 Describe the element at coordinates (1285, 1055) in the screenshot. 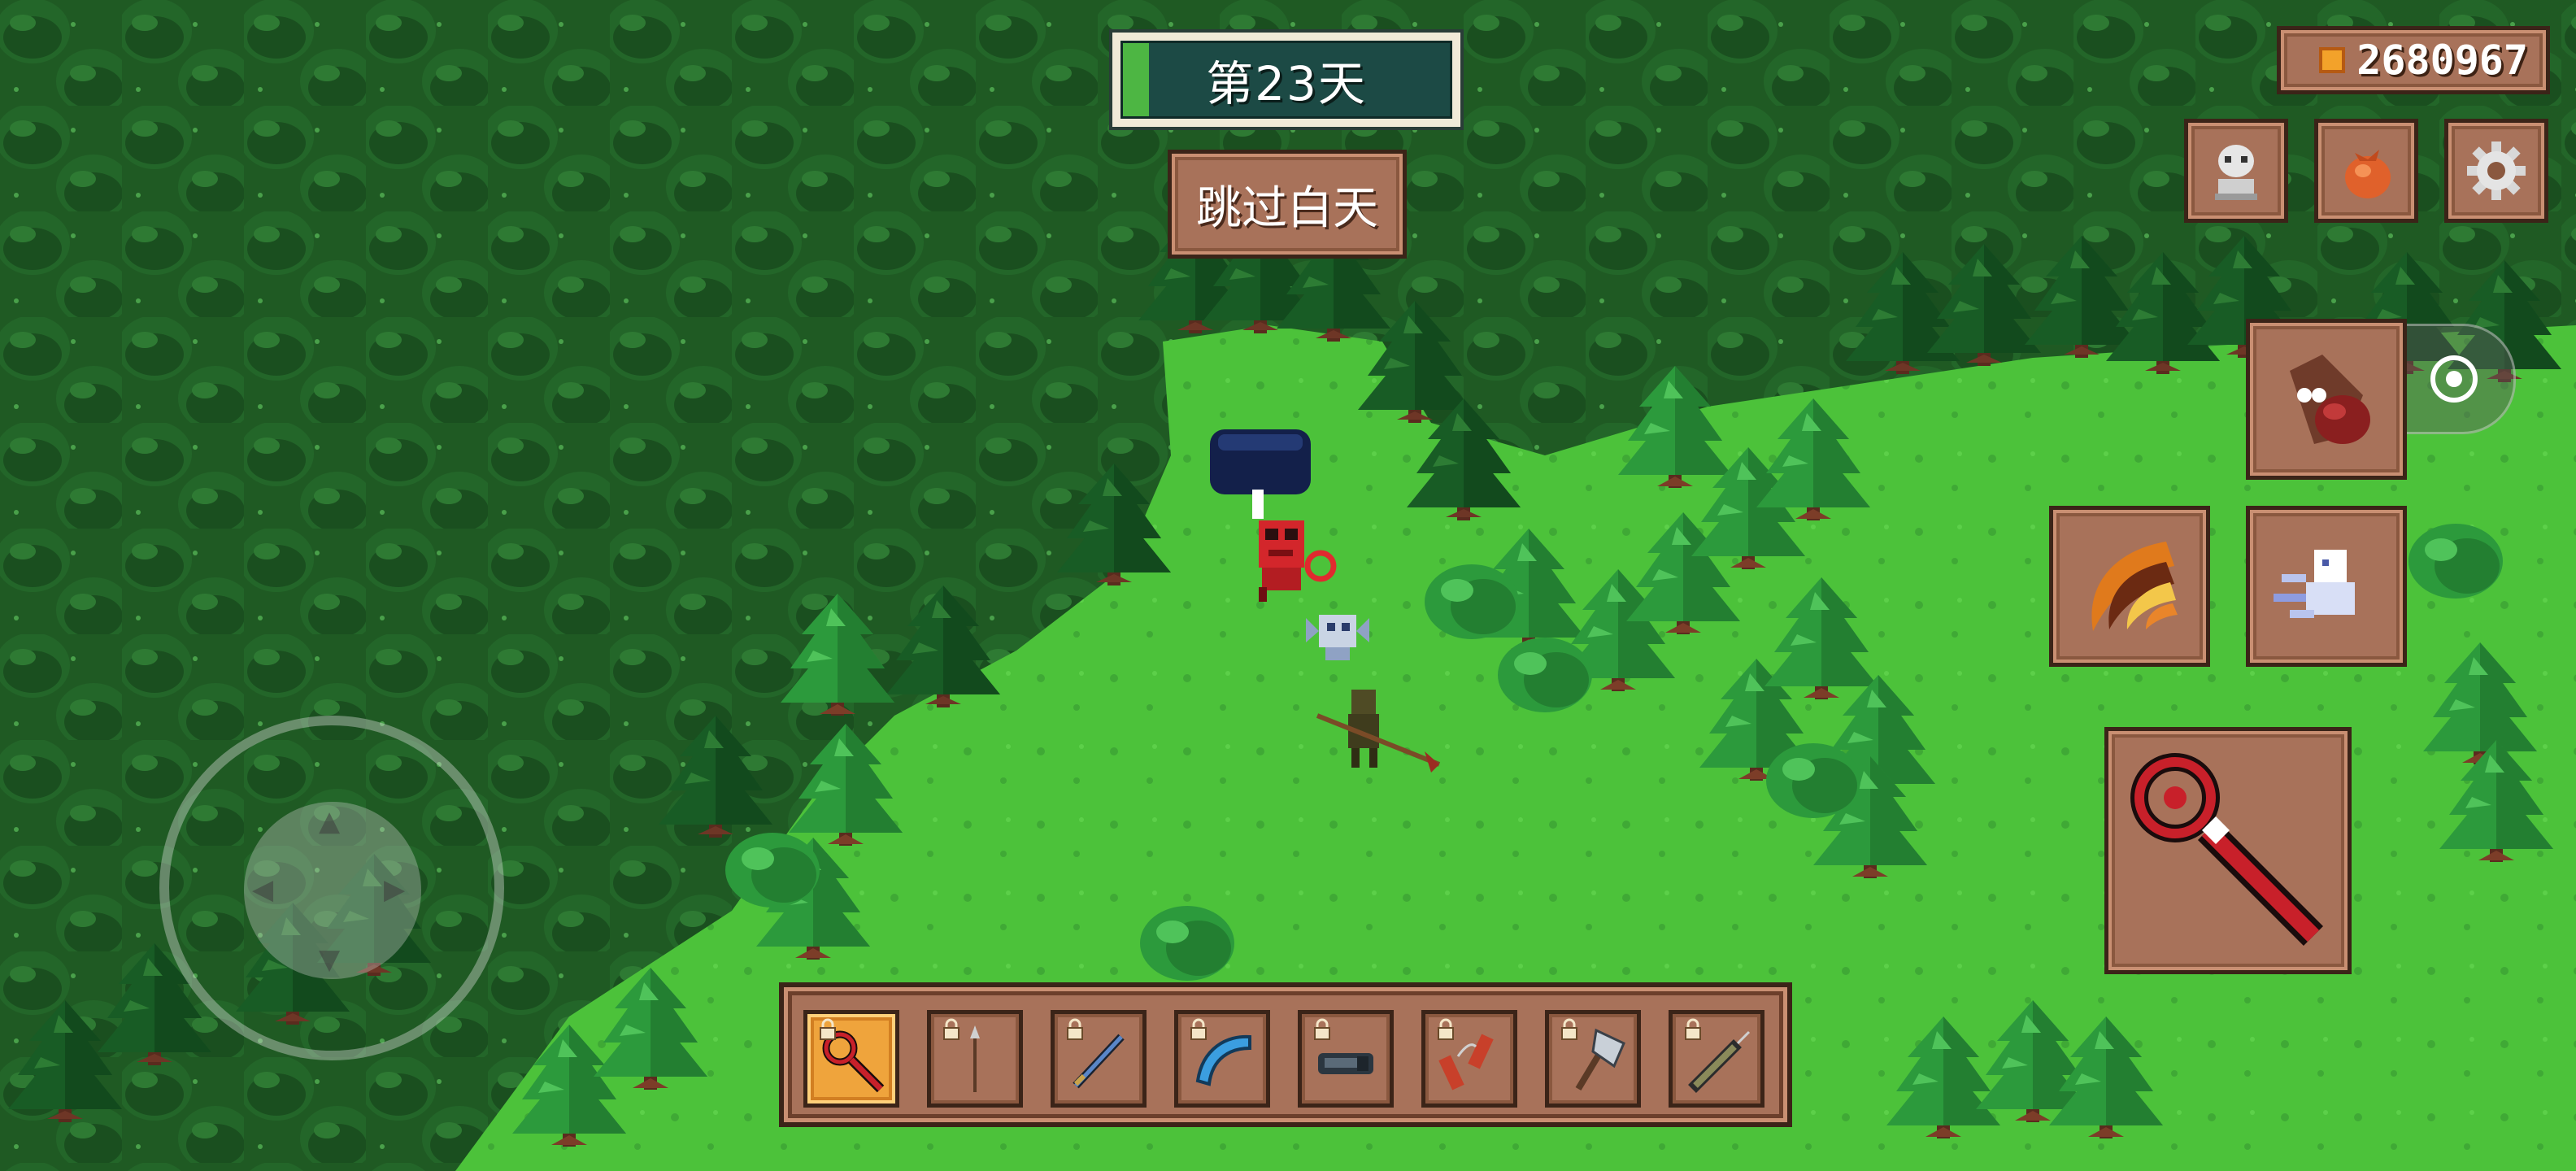

I see `weapon-hotbar` at that location.